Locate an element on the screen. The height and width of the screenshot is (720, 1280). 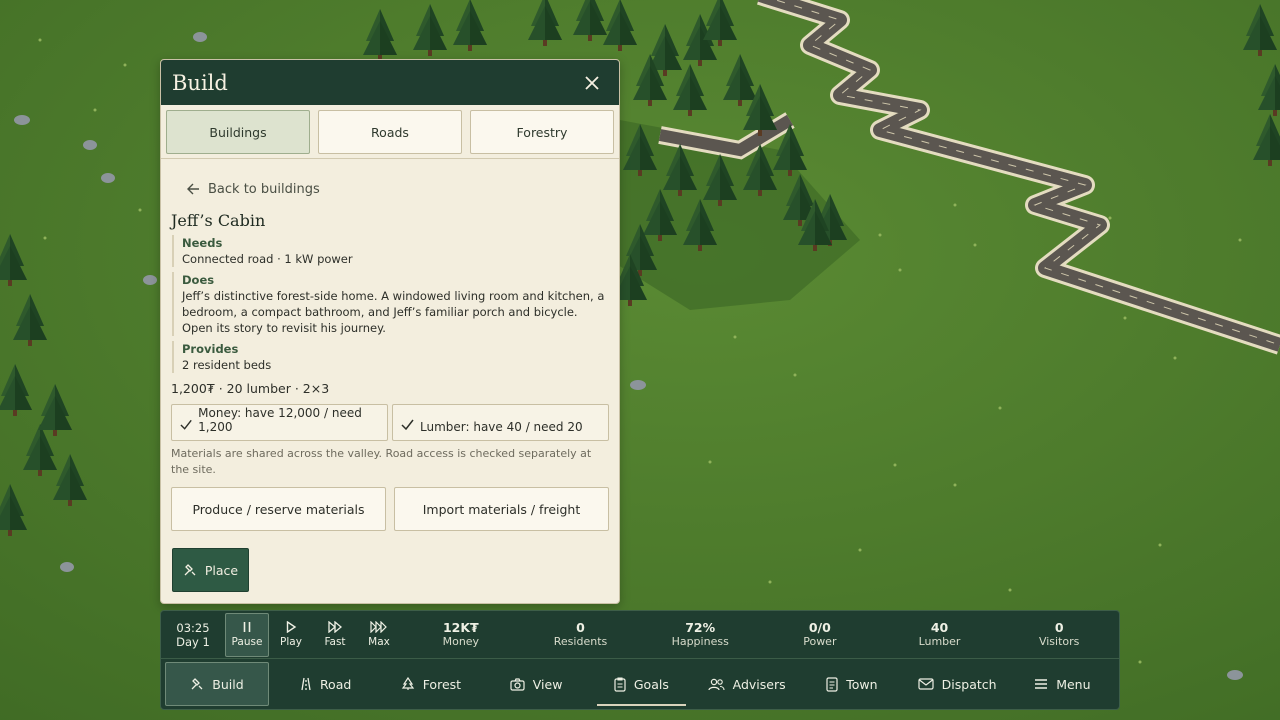
fast-label: Fast is located at coordinates (335, 642).